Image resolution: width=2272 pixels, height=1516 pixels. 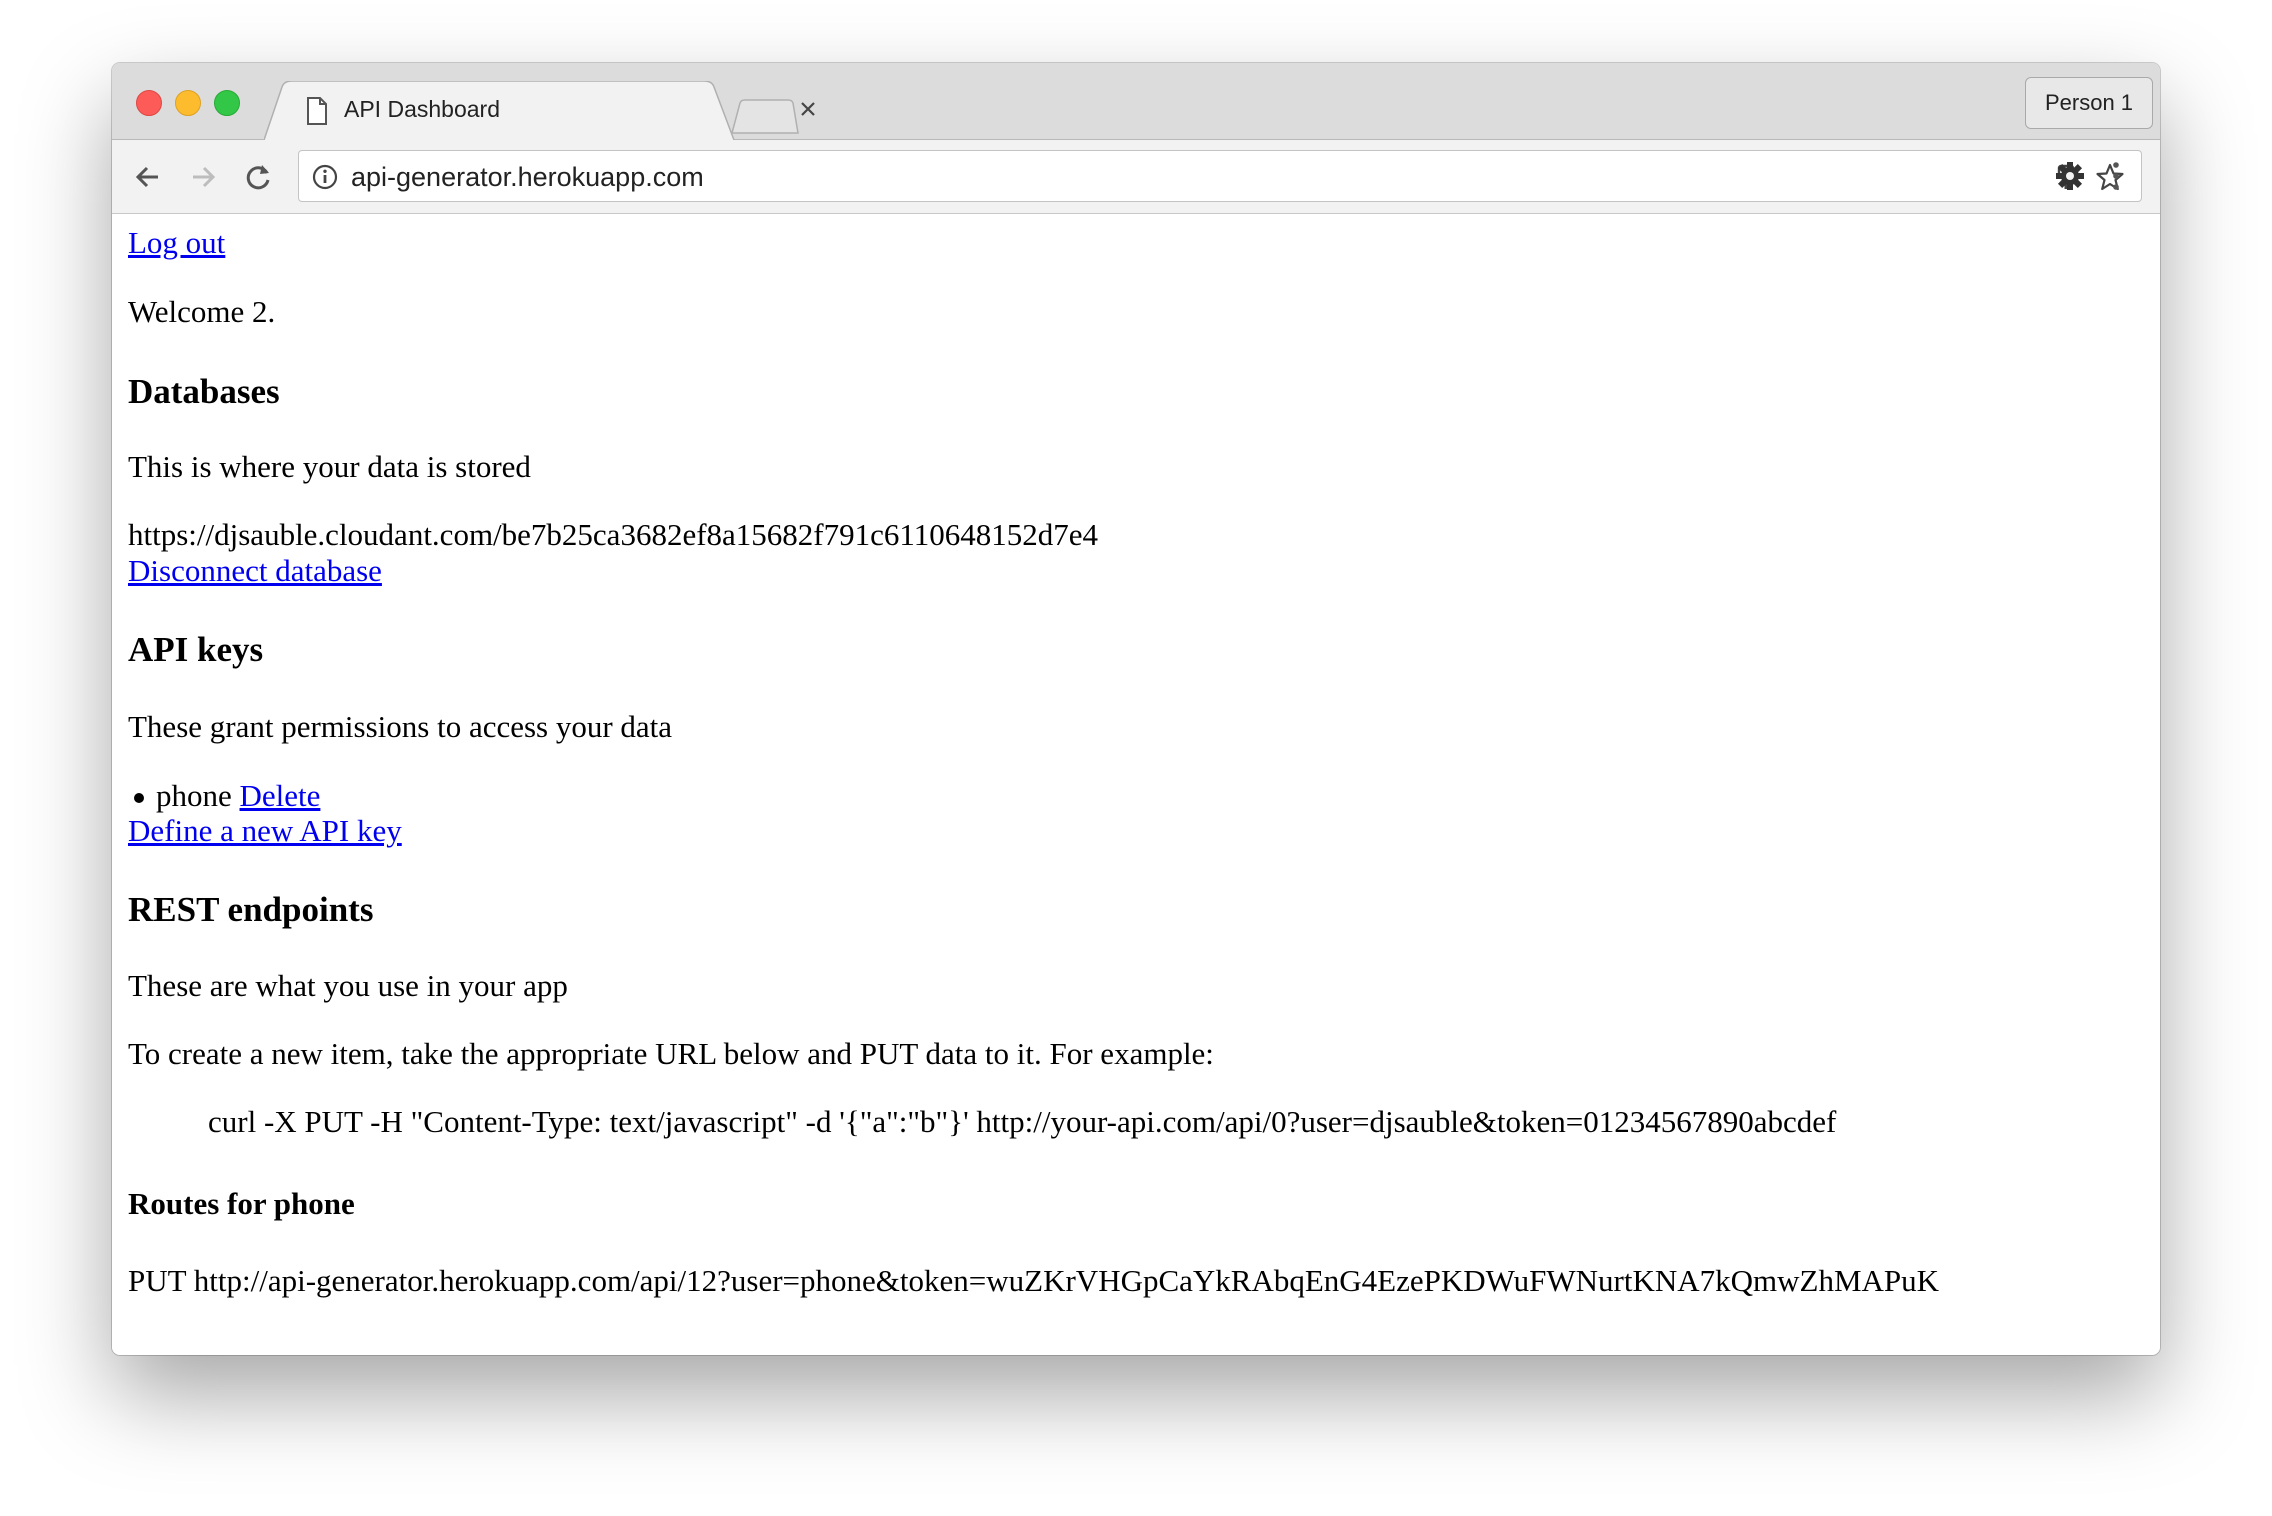 What do you see at coordinates (317, 111) in the screenshot?
I see `page-icon` at bounding box center [317, 111].